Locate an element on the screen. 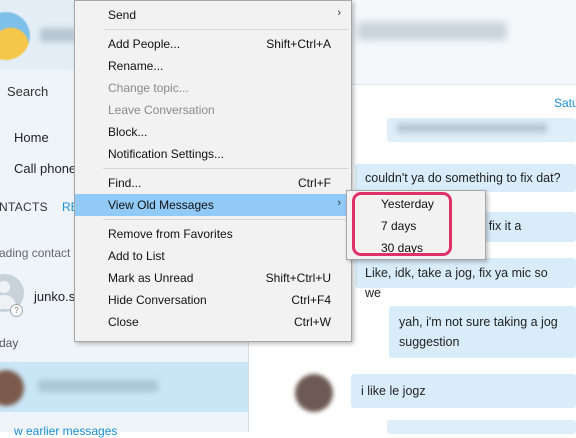 The height and width of the screenshot is (438, 576). conversation-name-blurred is located at coordinates (98, 386).